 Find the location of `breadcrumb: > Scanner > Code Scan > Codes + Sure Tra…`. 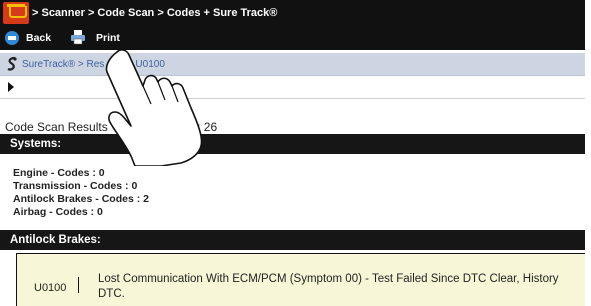

breadcrumb: > Scanner > Code Scan > Codes + Sure Tra… is located at coordinates (154, 13).